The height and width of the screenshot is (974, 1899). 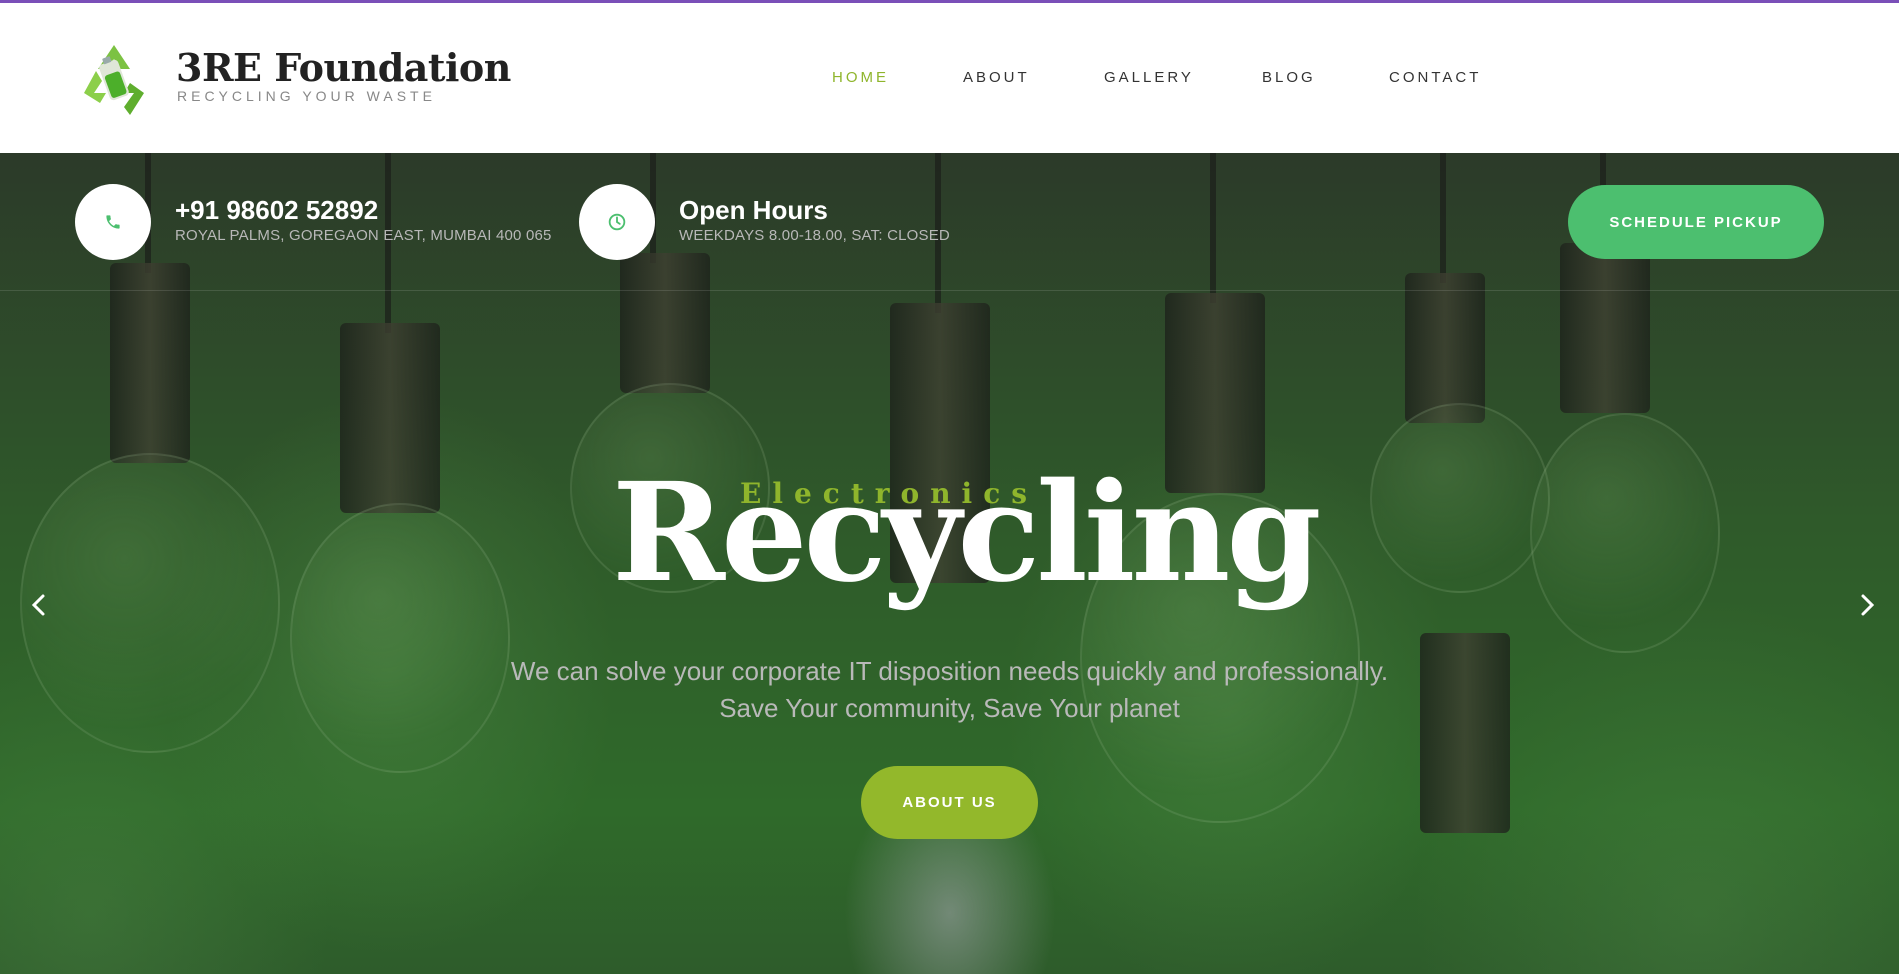 What do you see at coordinates (1696, 222) in the screenshot?
I see `schedule-pickup-button: SCHEDULE PICKUP` at bounding box center [1696, 222].